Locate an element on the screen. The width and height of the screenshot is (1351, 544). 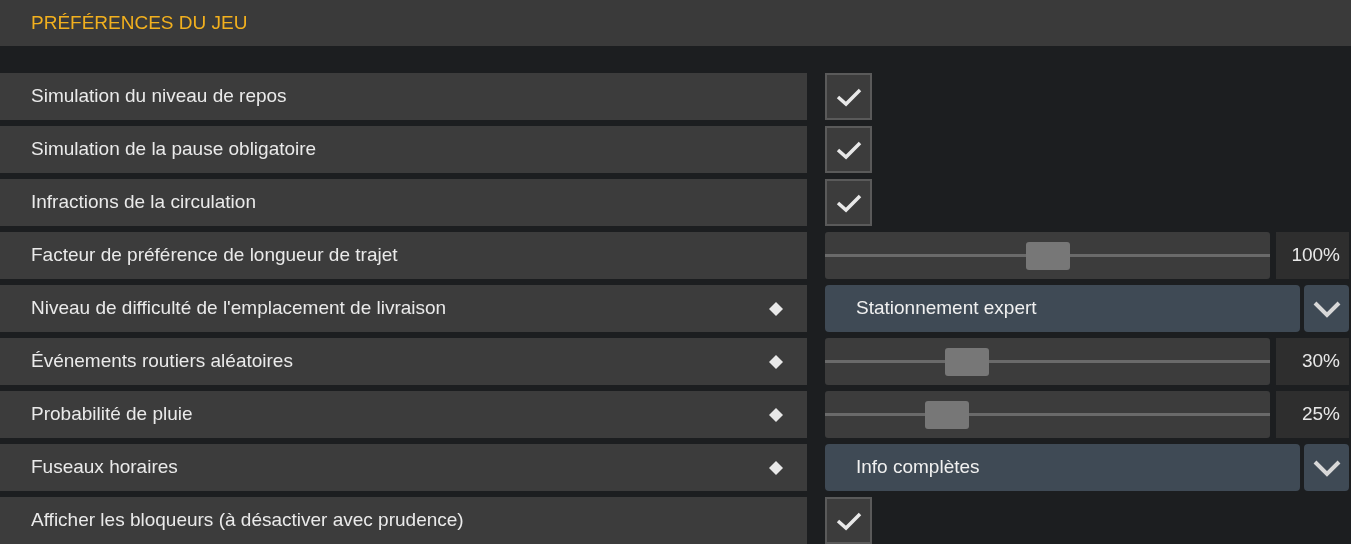
setting-label: Probabilité de pluie is located at coordinates (112, 414).